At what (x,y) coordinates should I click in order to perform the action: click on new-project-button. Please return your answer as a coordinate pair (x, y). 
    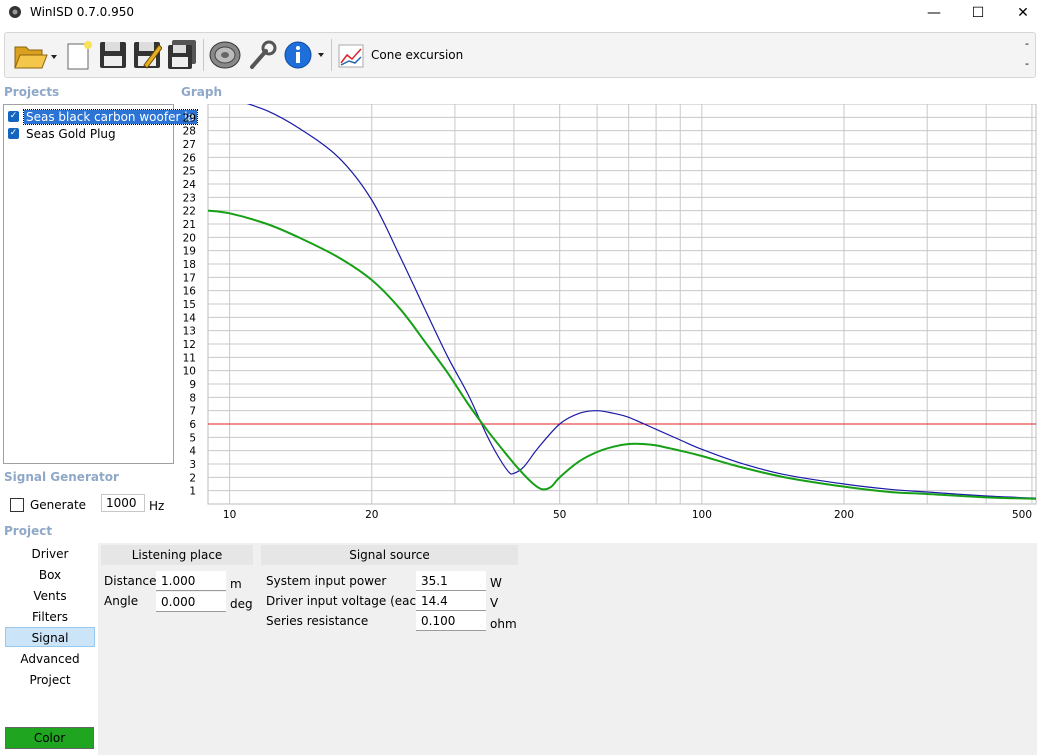
    Looking at the image, I should click on (79, 55).